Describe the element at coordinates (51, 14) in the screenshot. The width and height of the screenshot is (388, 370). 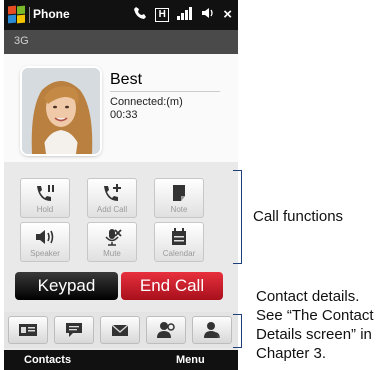
I see `app-title: Phone` at that location.